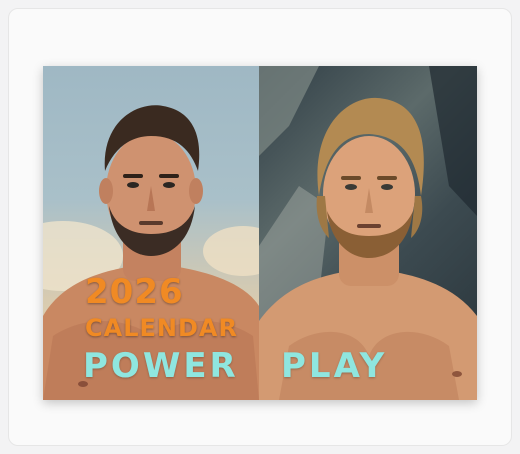  What do you see at coordinates (134, 292) in the screenshot?
I see `calendar-year: 2026` at bounding box center [134, 292].